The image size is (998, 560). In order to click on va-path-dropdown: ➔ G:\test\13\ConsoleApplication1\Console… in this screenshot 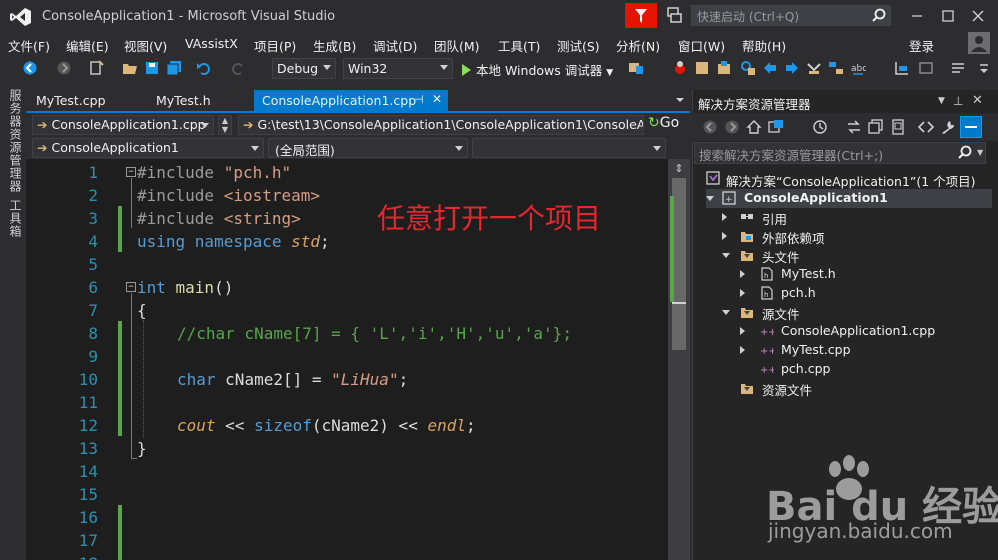, I will do `click(441, 125)`.